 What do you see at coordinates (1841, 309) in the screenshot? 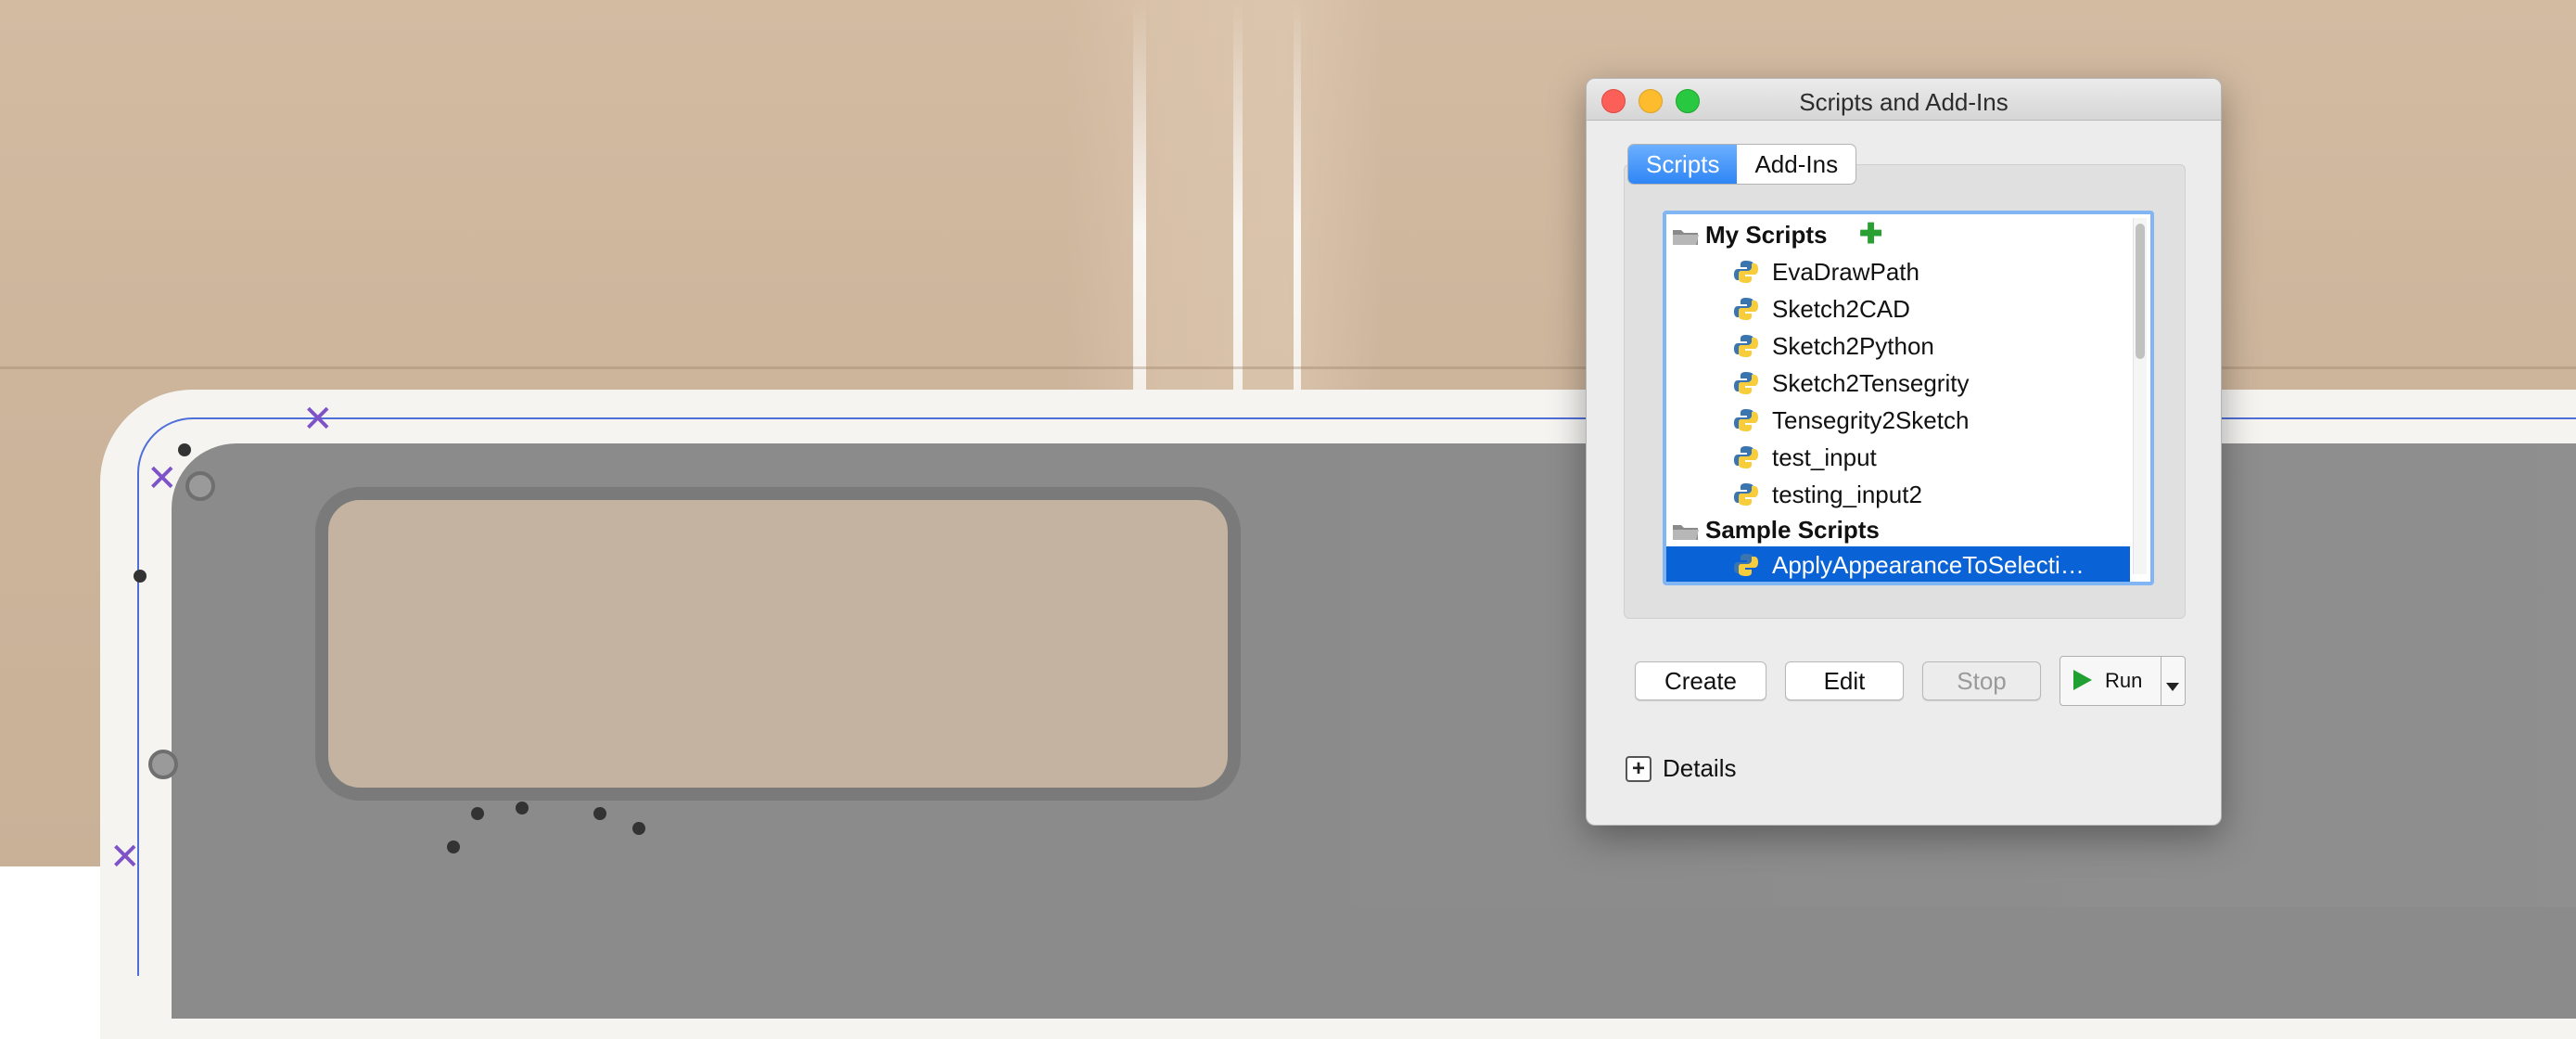
I see `script-label: Sketch2CAD` at bounding box center [1841, 309].